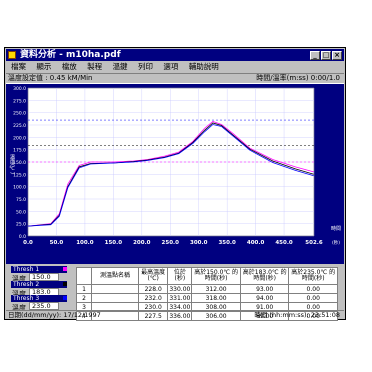  I want to click on col-header-index, so click(84, 276).